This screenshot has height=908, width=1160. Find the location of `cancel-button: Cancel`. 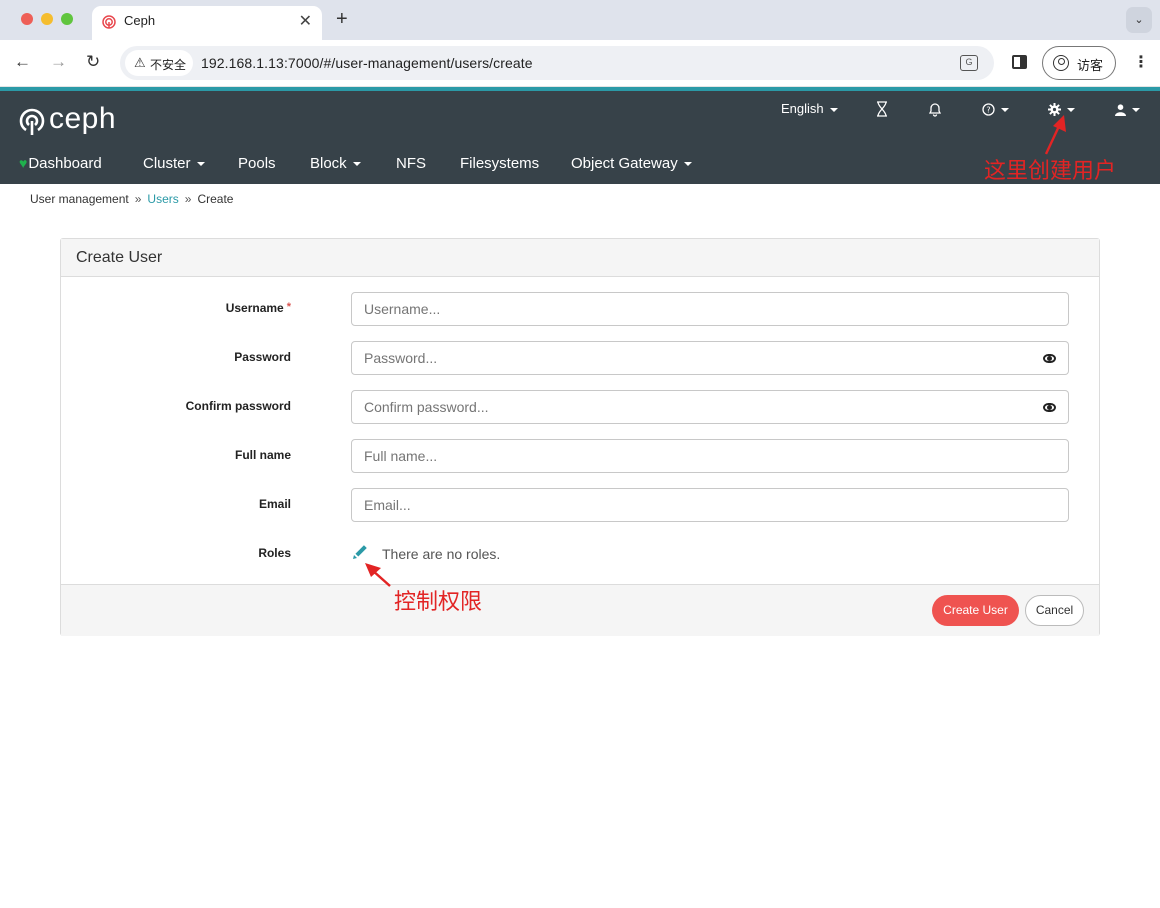

cancel-button: Cancel is located at coordinates (1054, 610).